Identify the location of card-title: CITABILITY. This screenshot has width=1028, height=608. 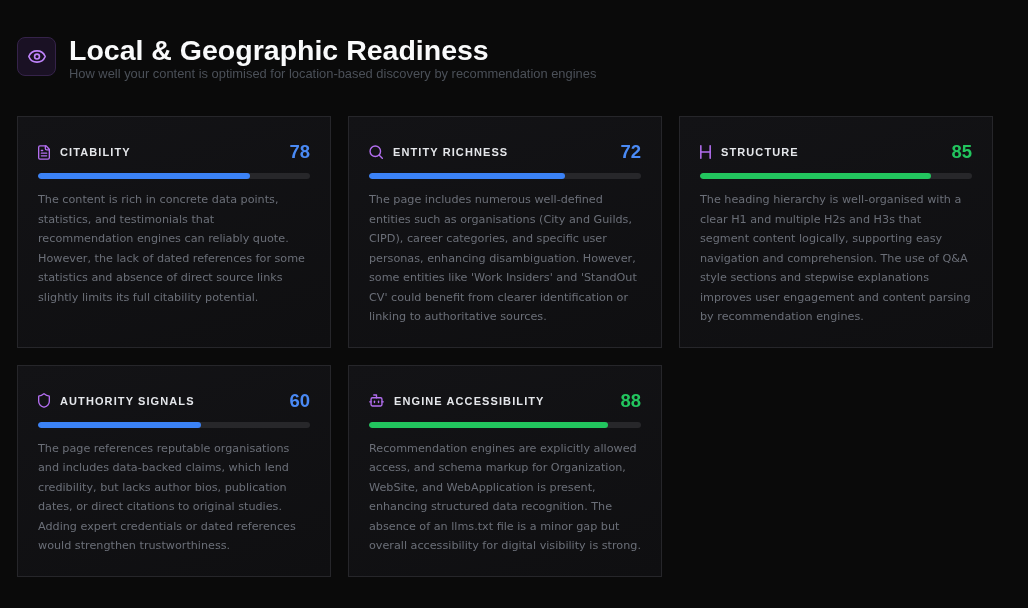
(95, 152).